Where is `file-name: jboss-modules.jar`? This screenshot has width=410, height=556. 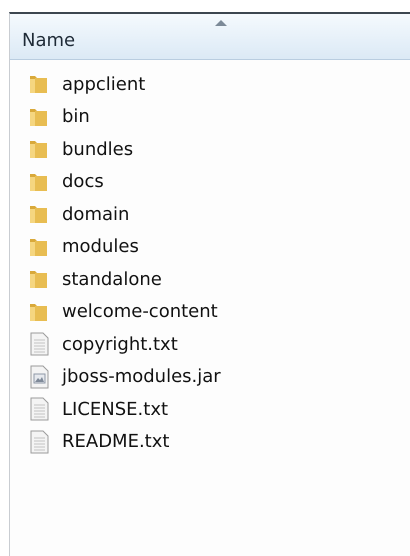 file-name: jboss-modules.jar is located at coordinates (141, 377).